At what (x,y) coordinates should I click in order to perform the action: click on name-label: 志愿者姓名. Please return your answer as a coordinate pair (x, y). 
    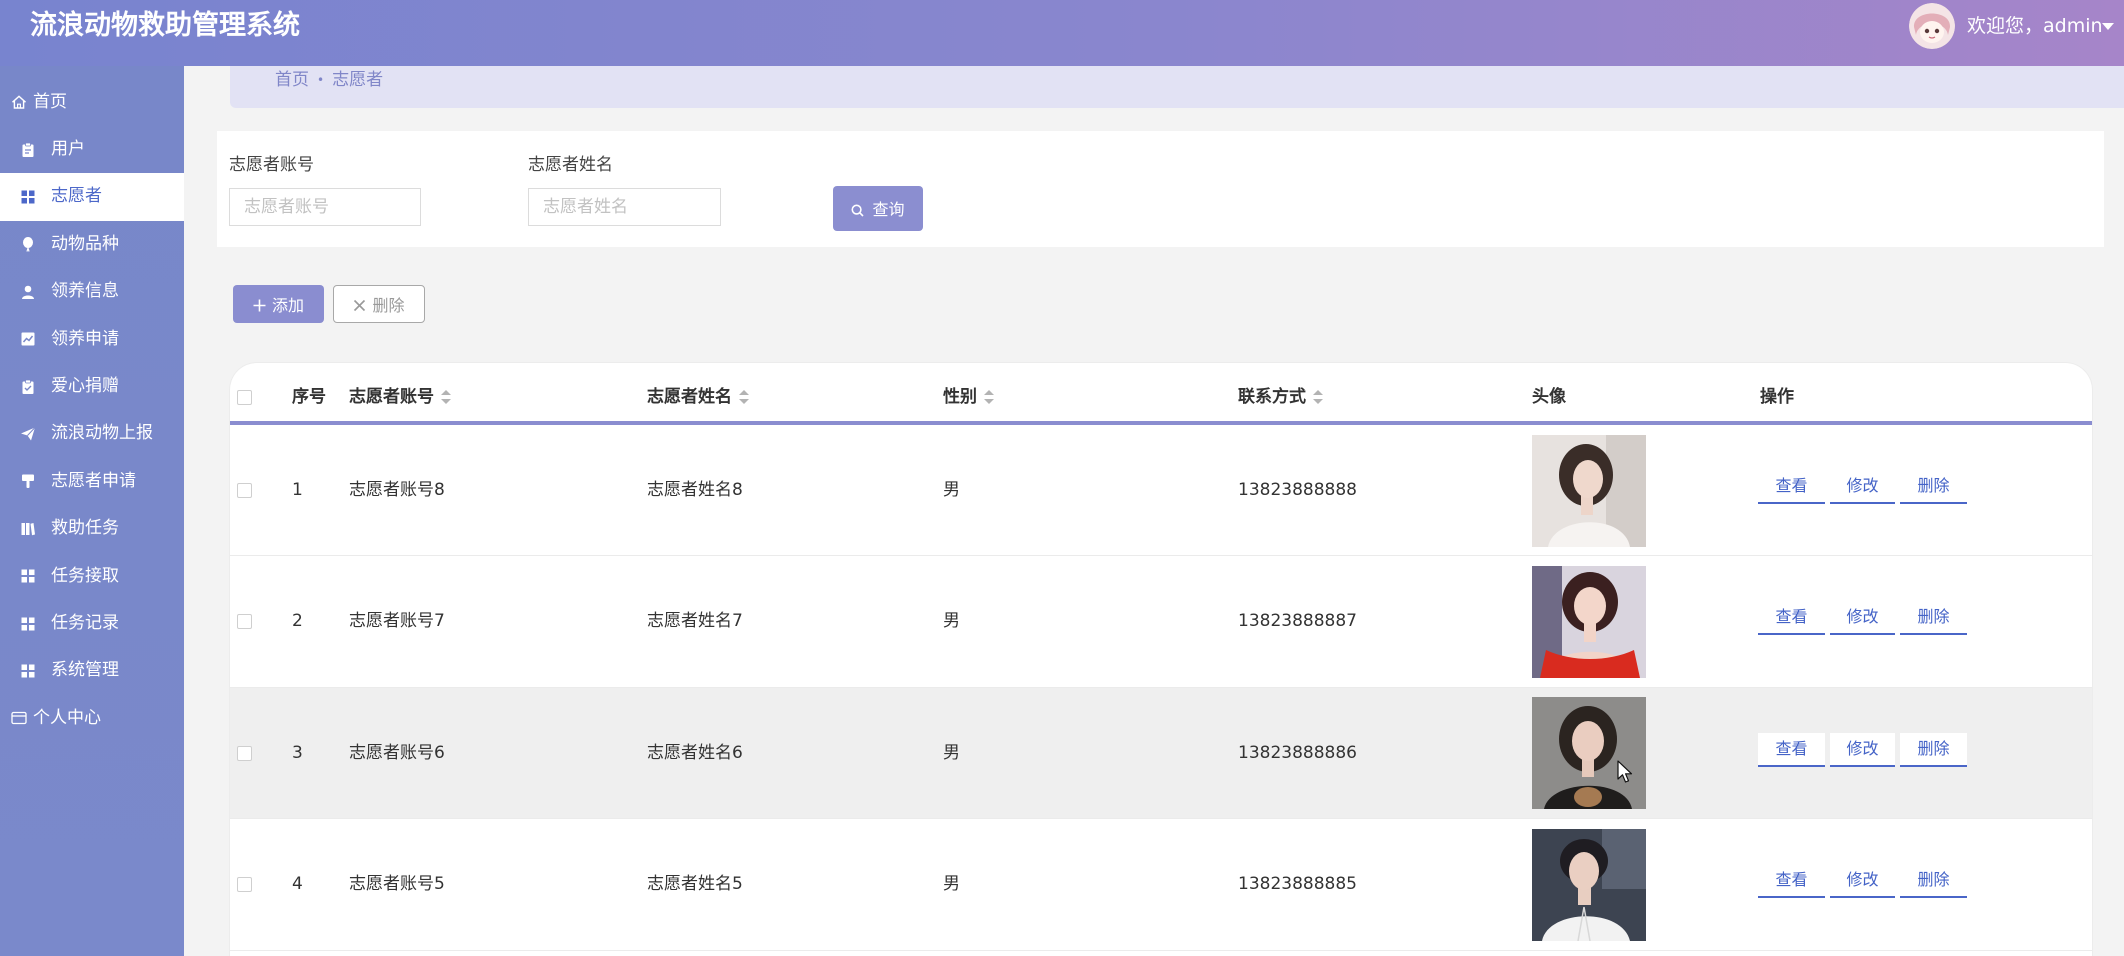
    Looking at the image, I should click on (570, 165).